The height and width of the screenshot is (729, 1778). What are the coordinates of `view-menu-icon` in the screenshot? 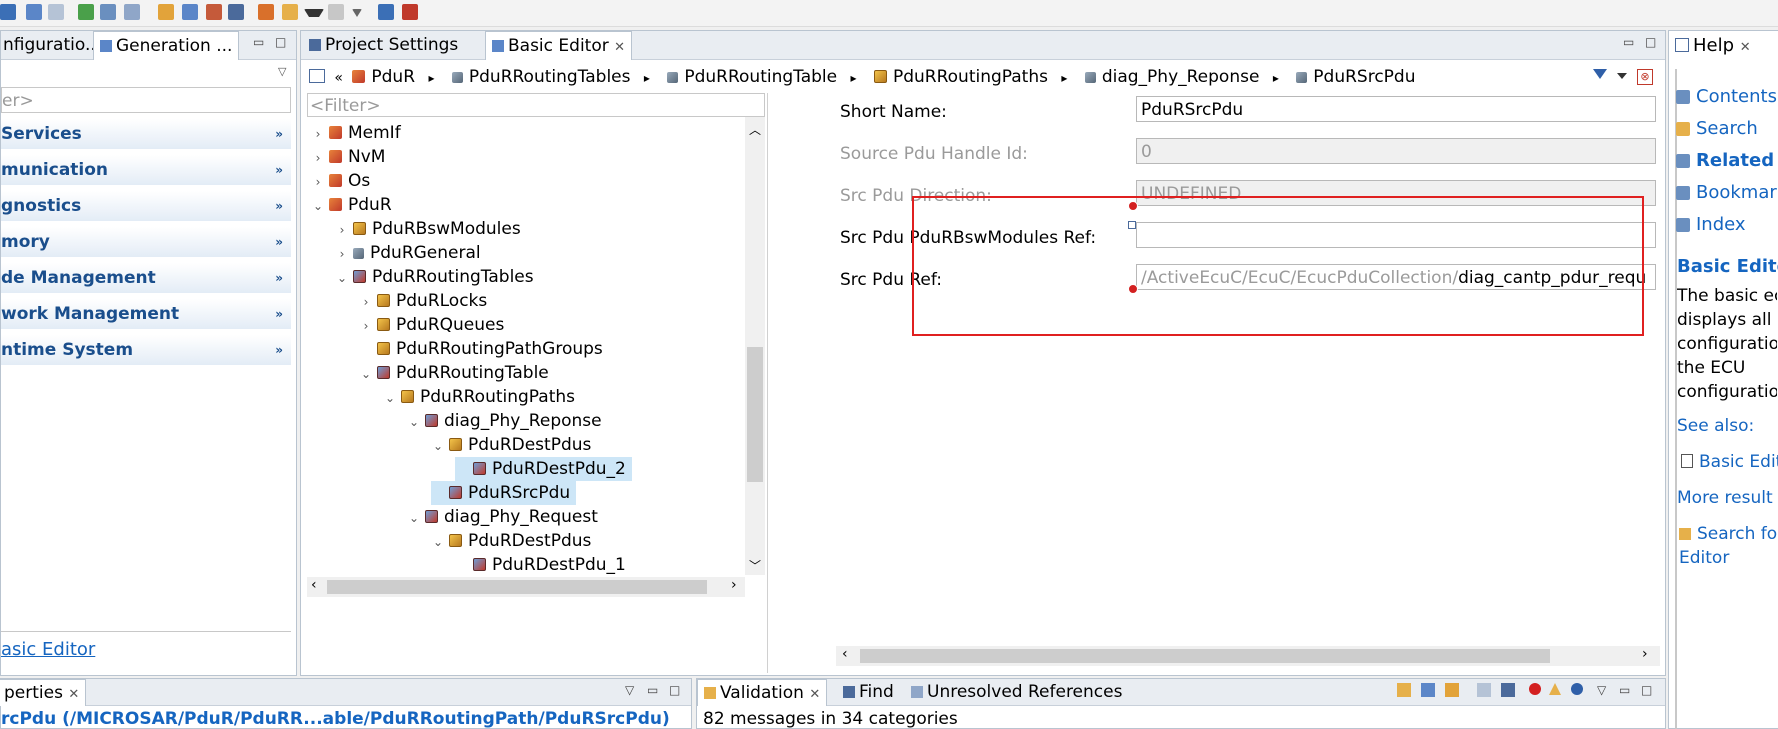 It's located at (1622, 76).